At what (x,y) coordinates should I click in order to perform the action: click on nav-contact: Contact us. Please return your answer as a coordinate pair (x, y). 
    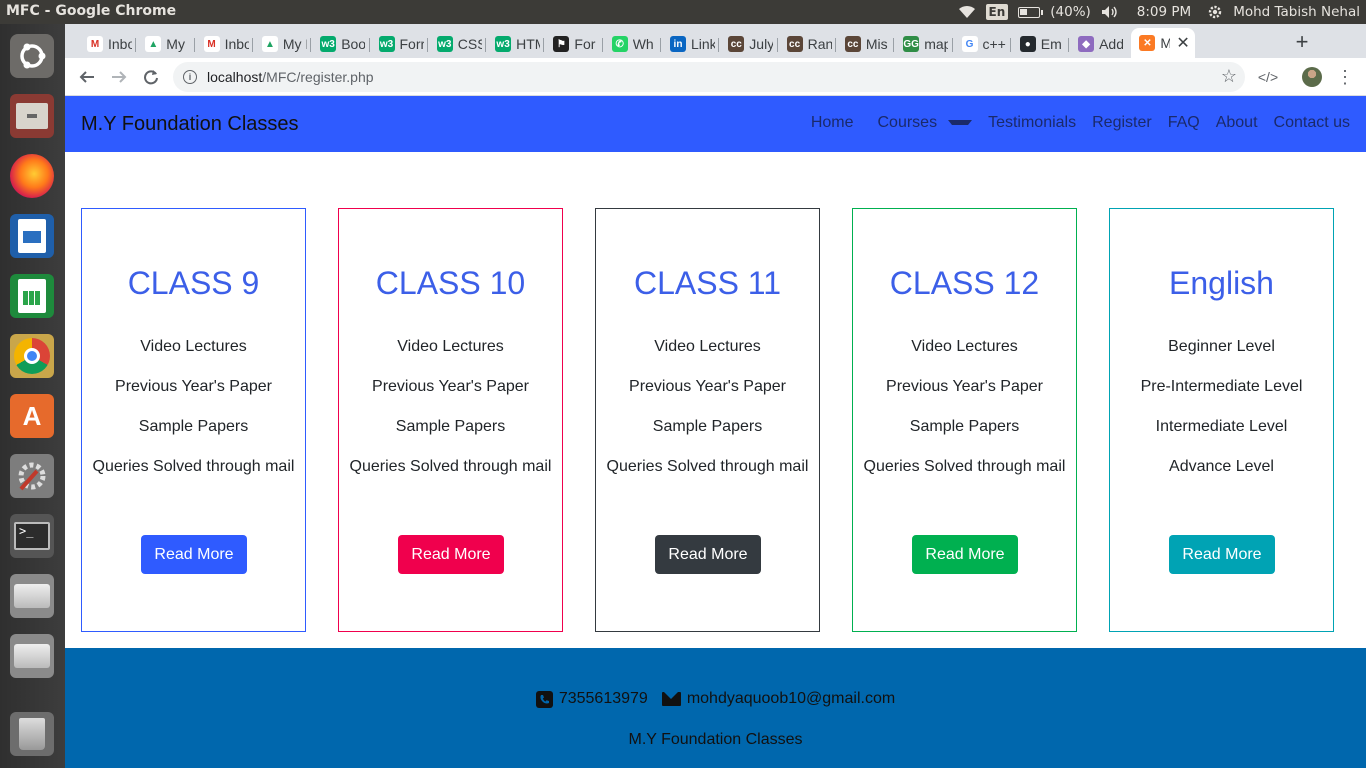
    Looking at the image, I should click on (1312, 123).